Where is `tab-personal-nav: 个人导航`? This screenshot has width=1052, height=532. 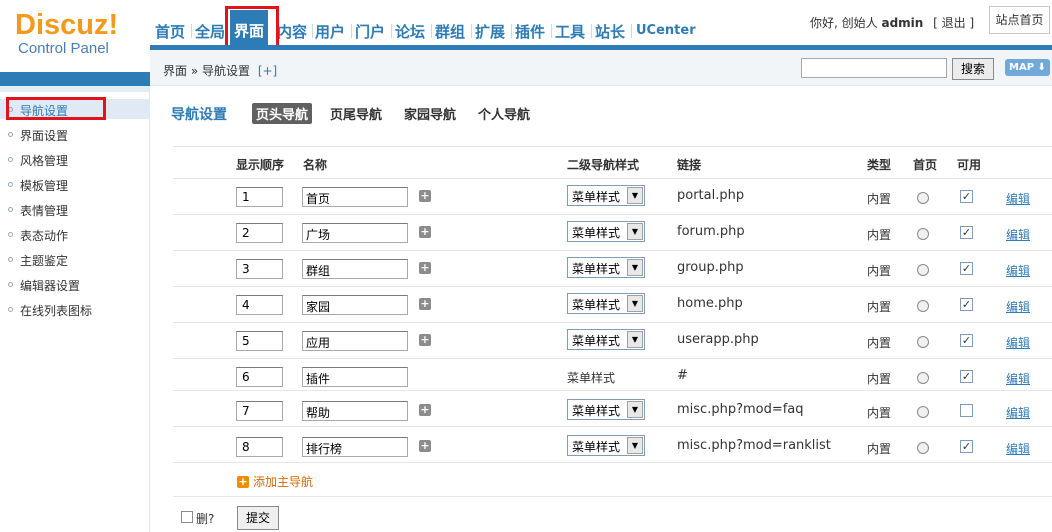 tab-personal-nav: 个人导航 is located at coordinates (504, 113).